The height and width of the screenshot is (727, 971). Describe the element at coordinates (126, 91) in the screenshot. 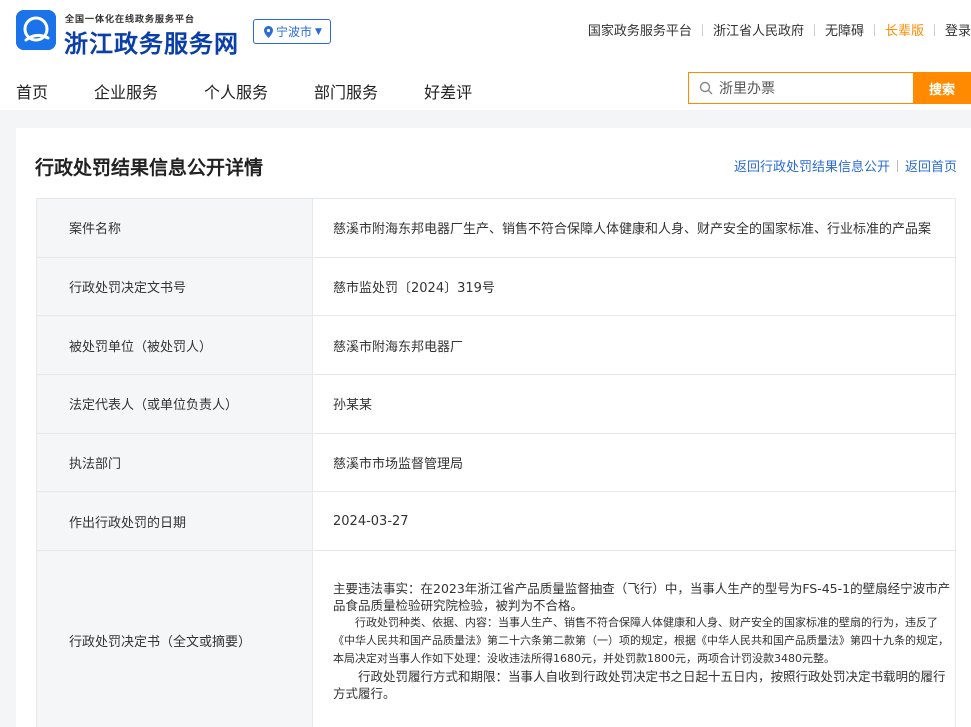

I see `nav-item-enterprise: 企业服务` at that location.